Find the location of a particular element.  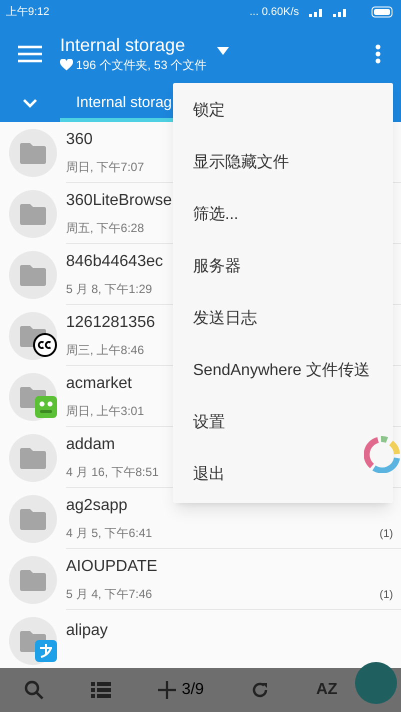

search-icon is located at coordinates (34, 690).